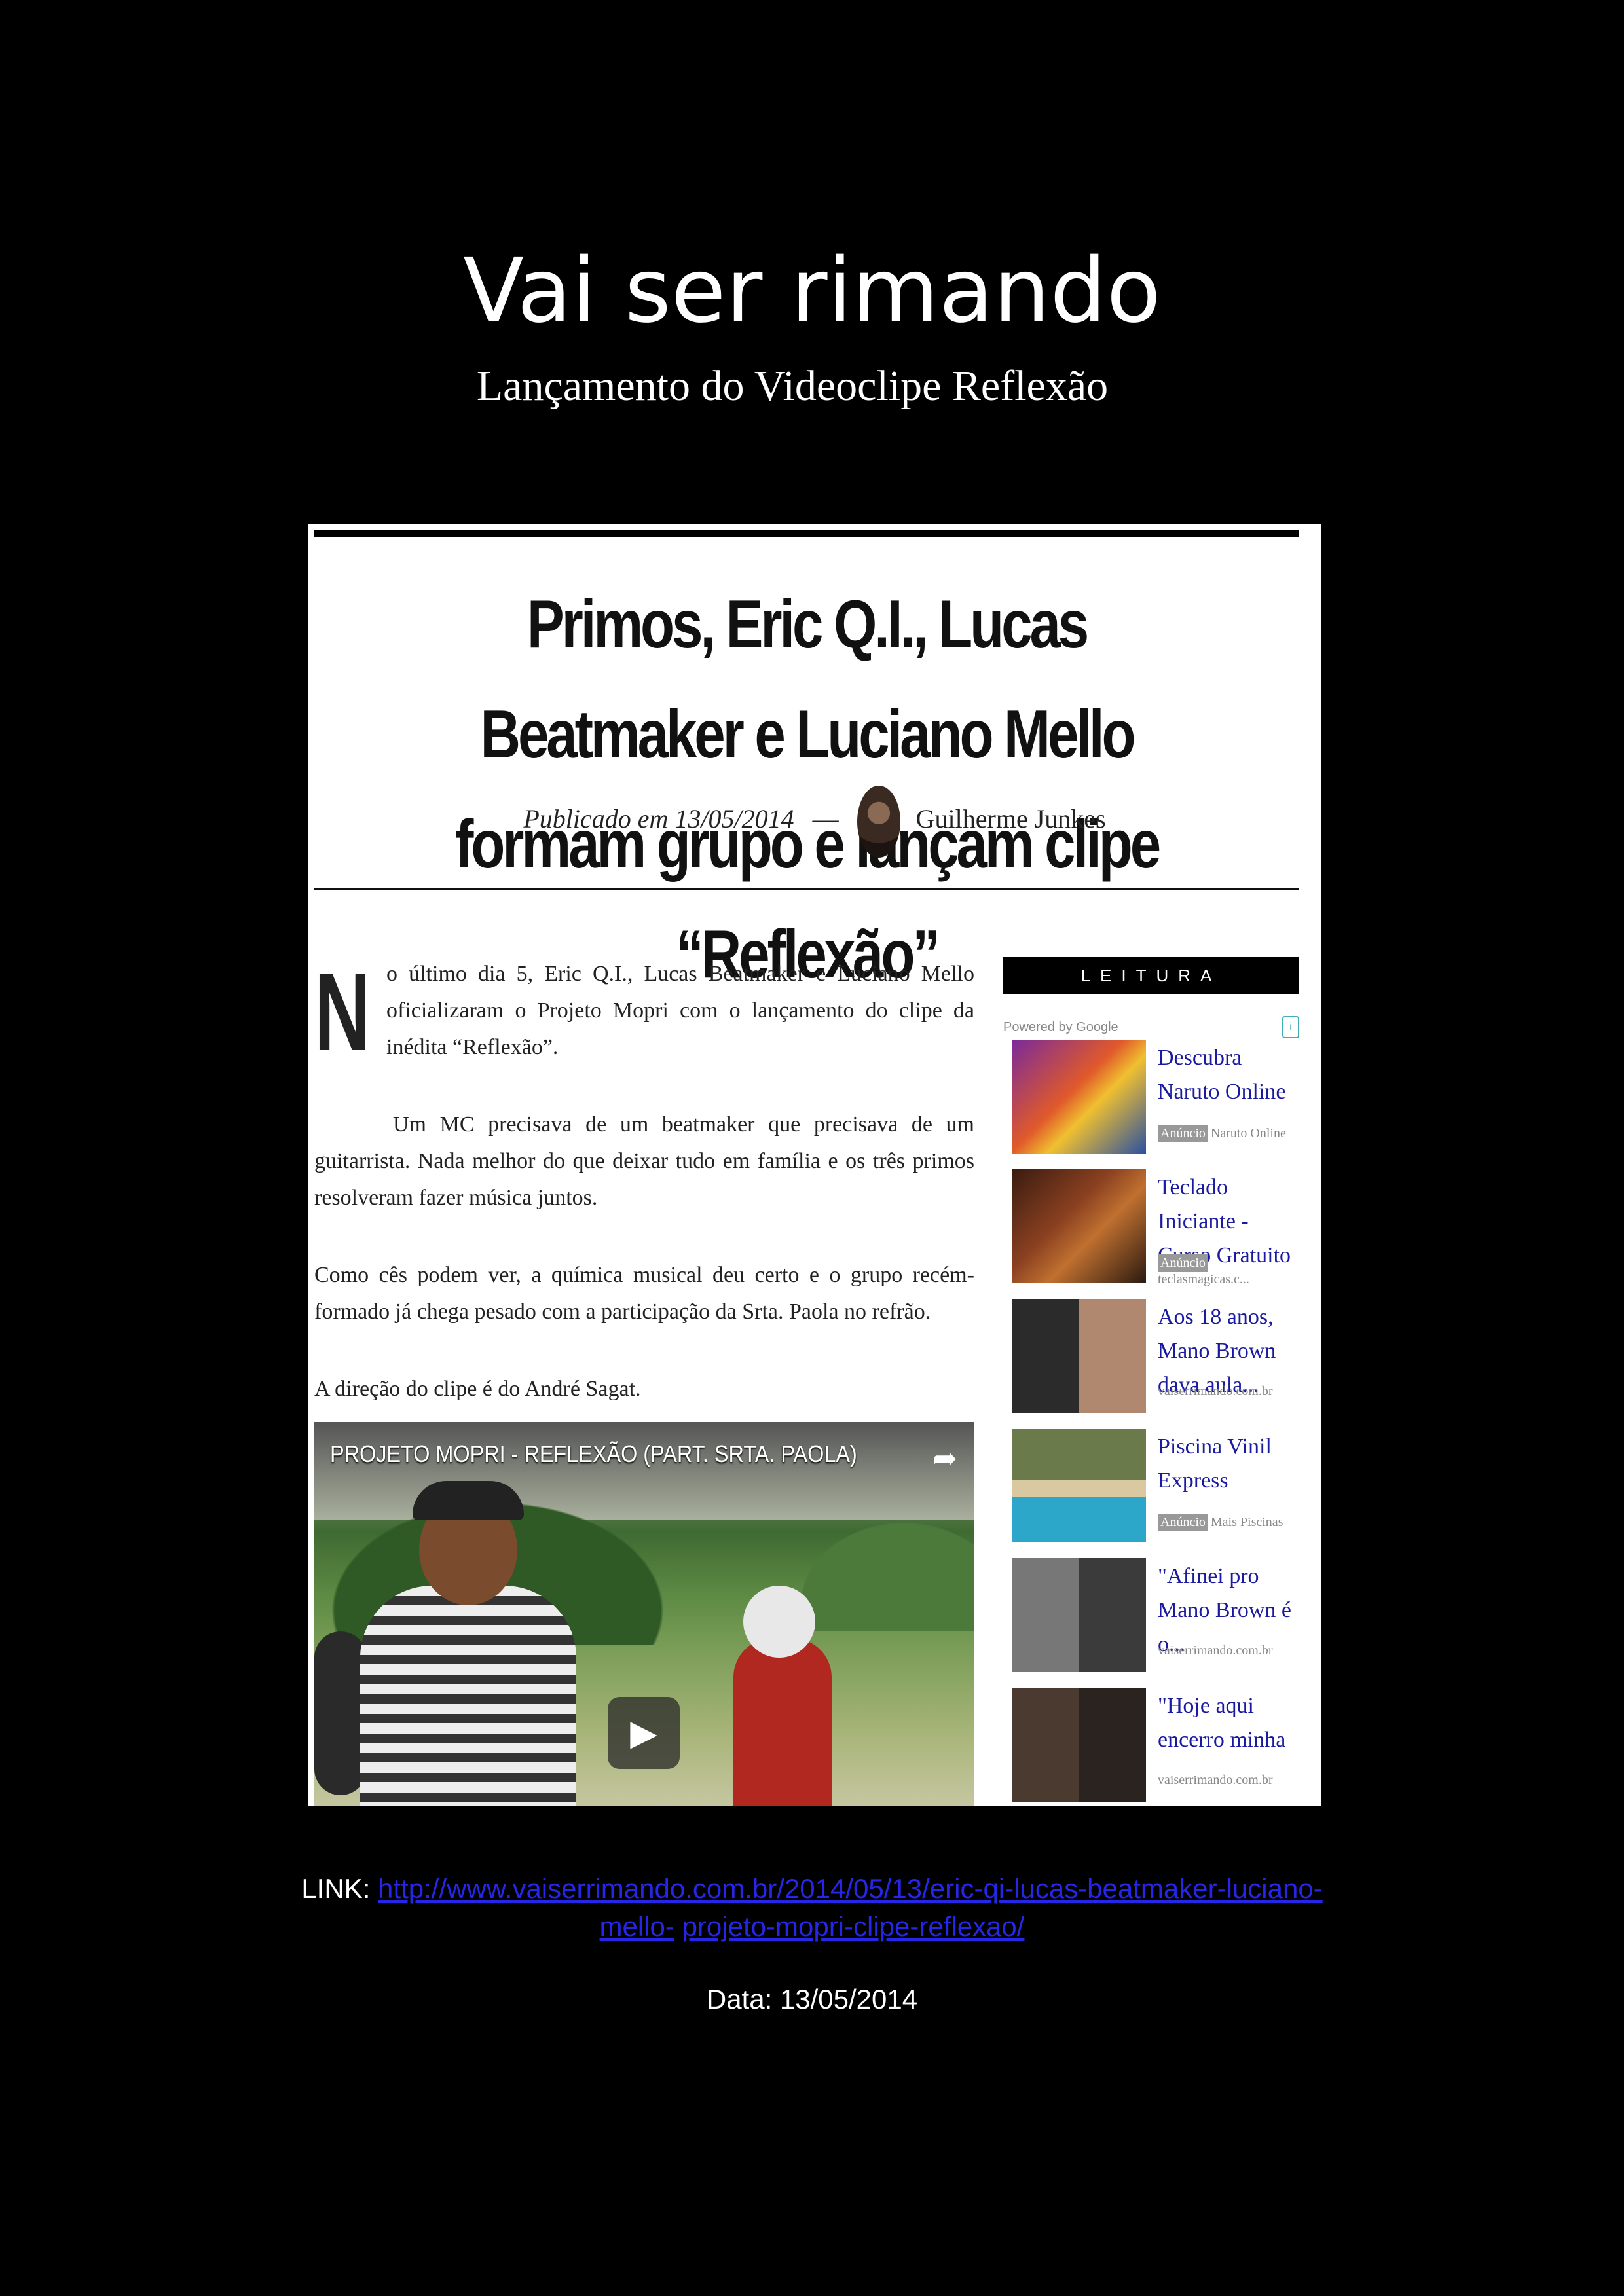 Image resolution: width=1624 pixels, height=2296 pixels. Describe the element at coordinates (342, 1012) in the screenshot. I see `dropcap: N` at that location.